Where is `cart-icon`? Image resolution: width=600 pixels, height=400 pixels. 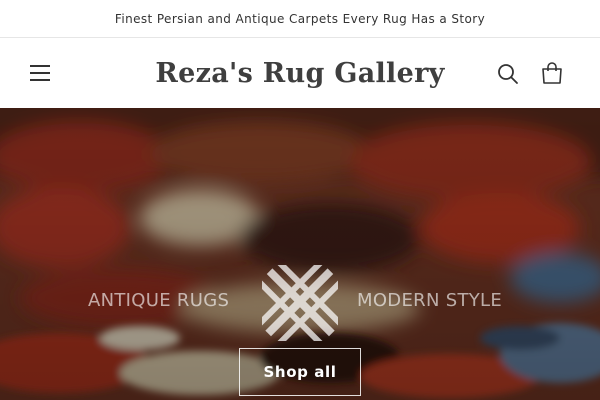 cart-icon is located at coordinates (552, 73).